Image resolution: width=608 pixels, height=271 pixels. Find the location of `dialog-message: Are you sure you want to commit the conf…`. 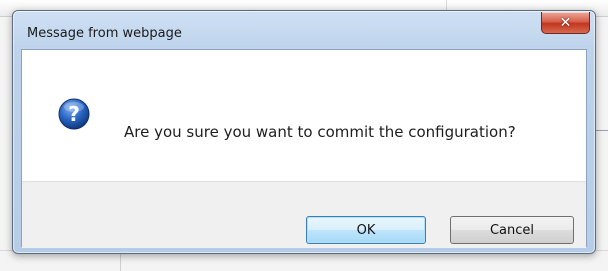

dialog-message: Are you sure you want to commit the conf… is located at coordinates (320, 132).